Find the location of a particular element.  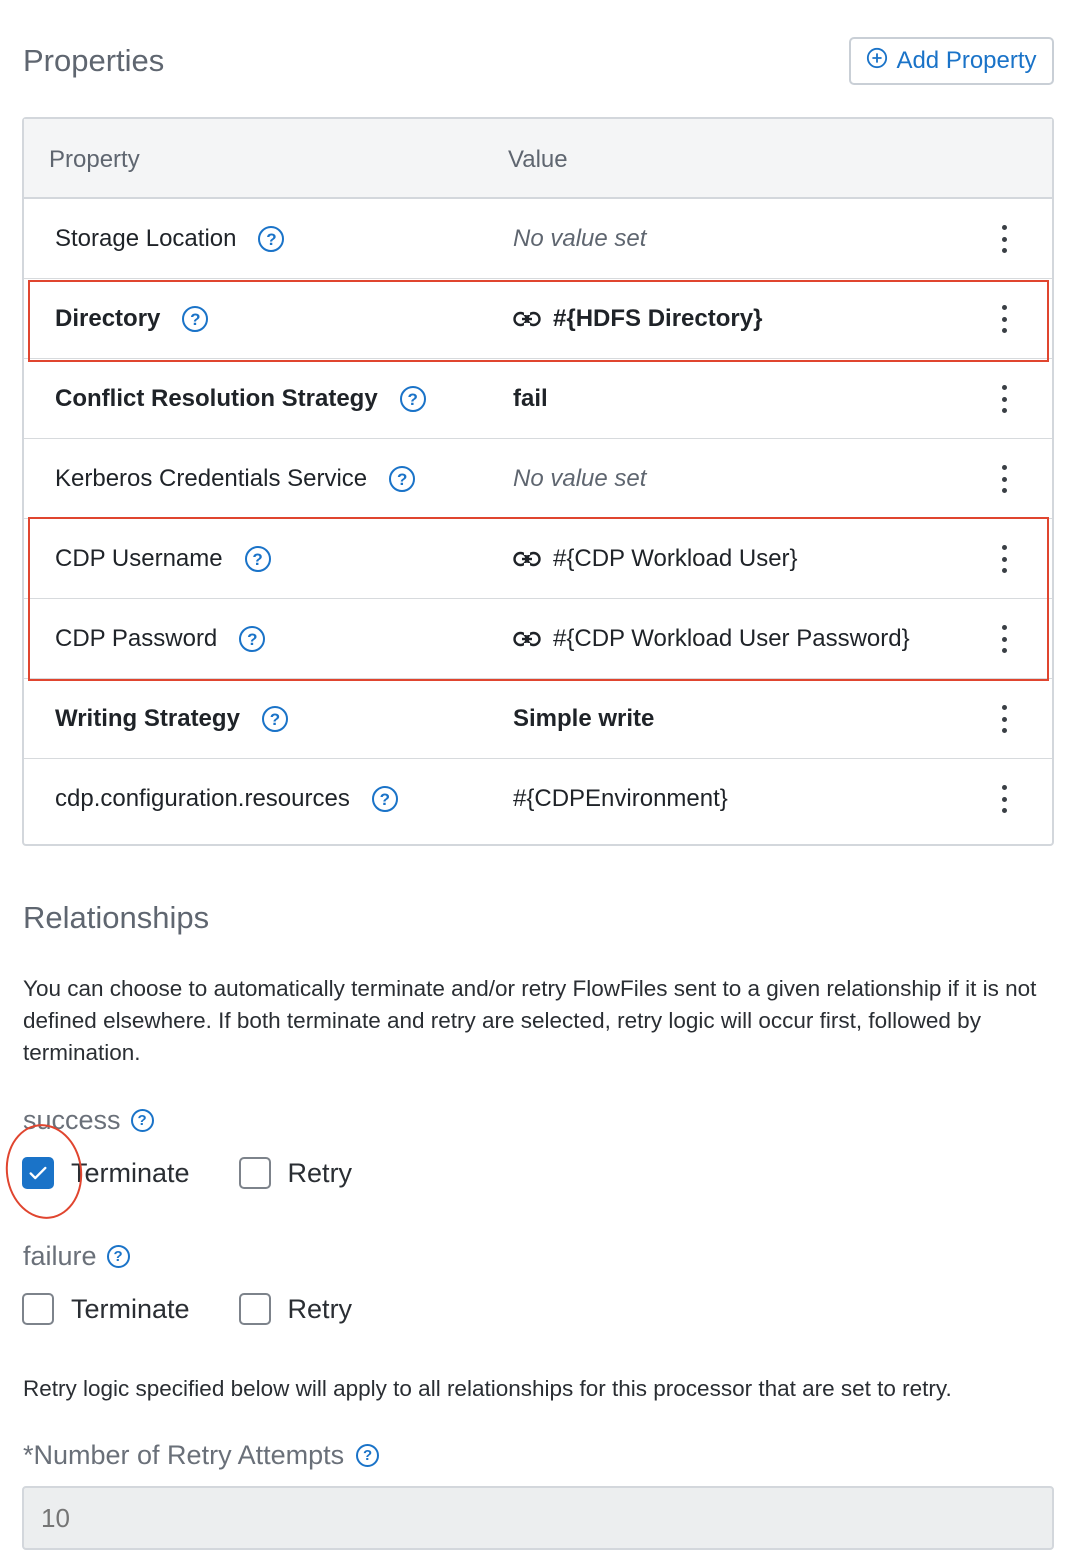

property-name-cell: Storage Location? is located at coordinates (170, 239).